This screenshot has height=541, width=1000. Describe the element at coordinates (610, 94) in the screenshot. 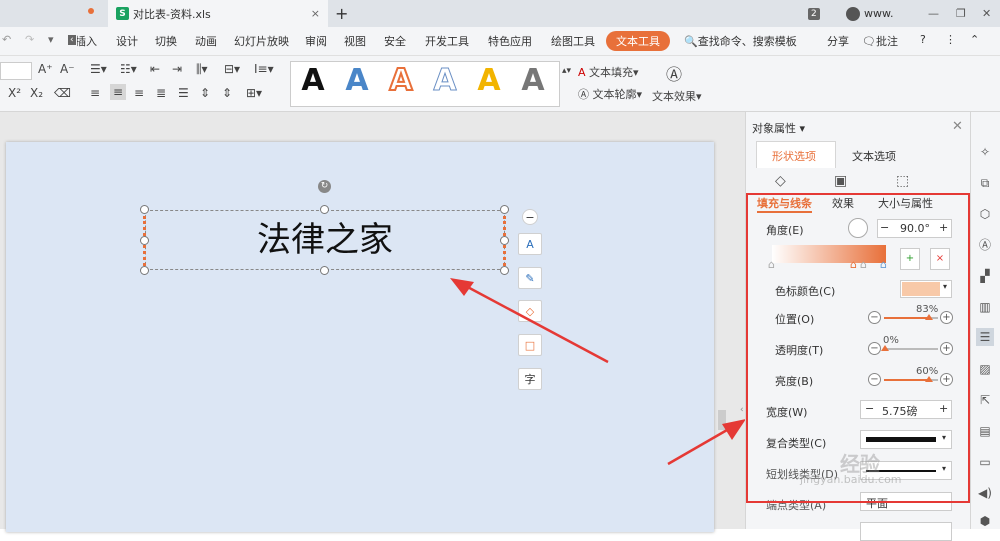

I see `text-outline-button: Ⓐ 文本轮廓▾` at that location.